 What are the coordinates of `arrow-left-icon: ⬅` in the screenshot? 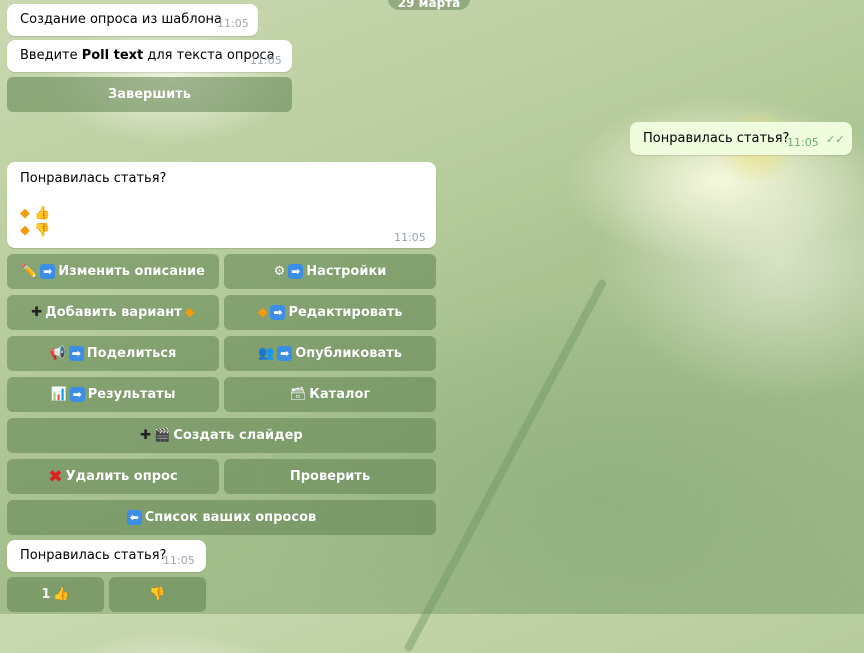 It's located at (134, 517).